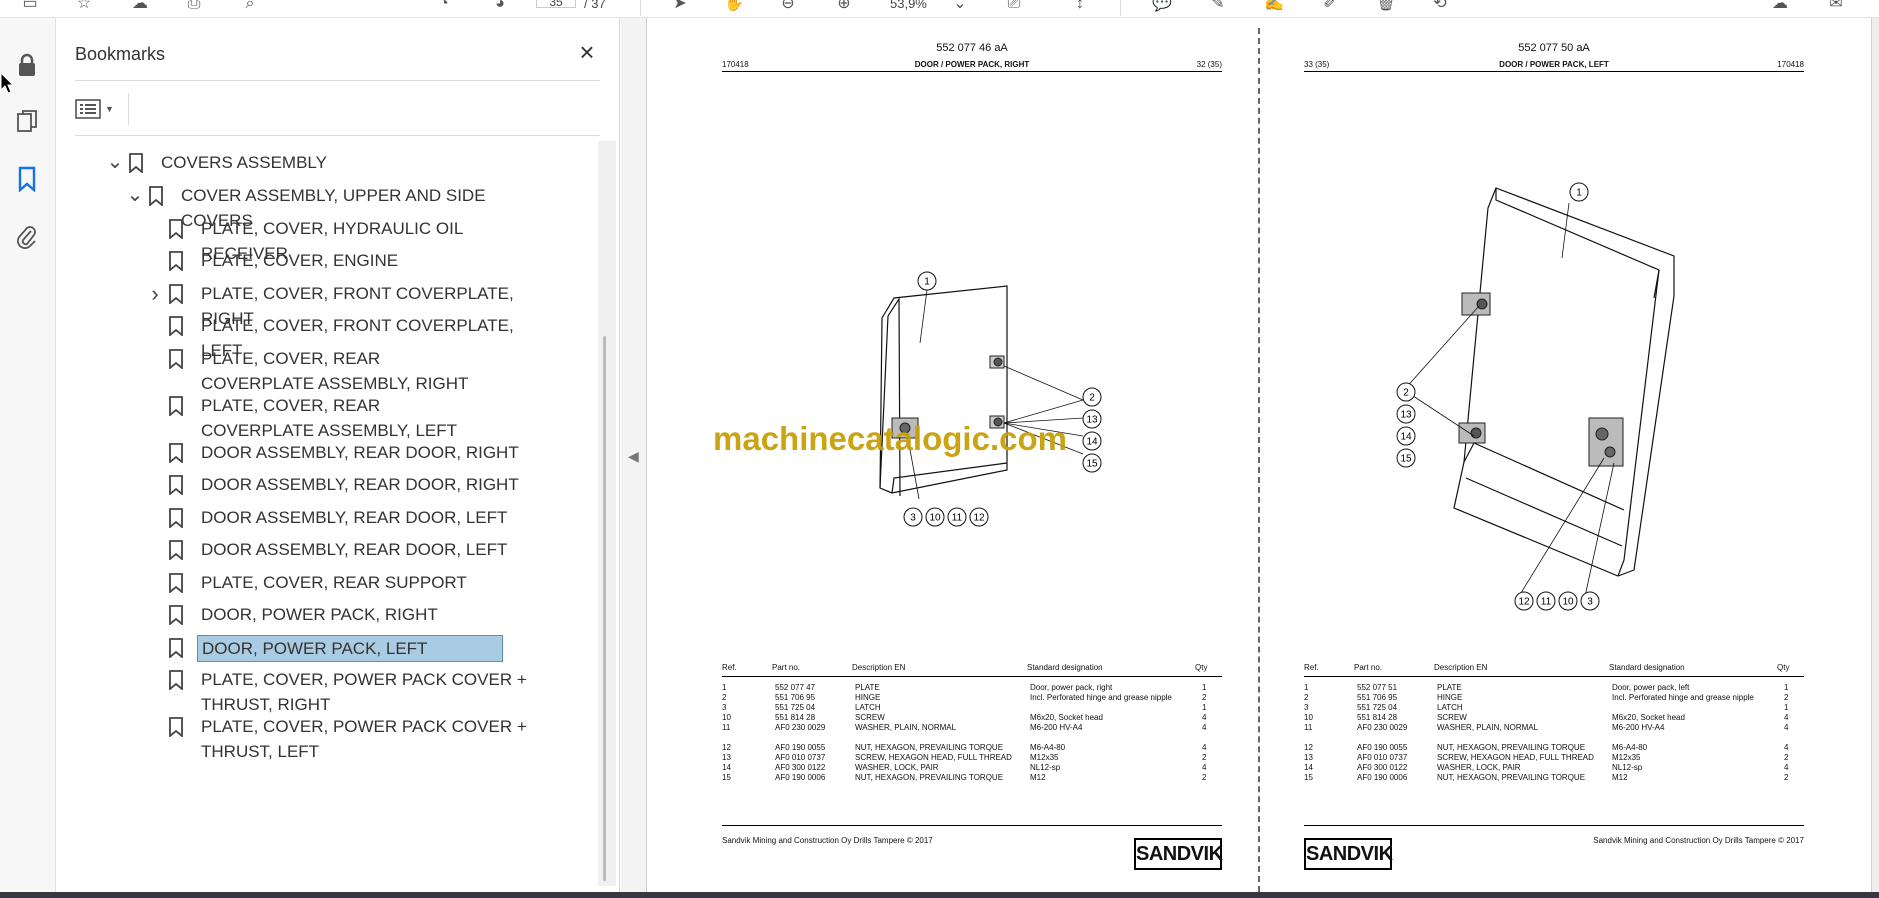 The image size is (1879, 898). I want to click on panel-scrollbar, so click(607, 513).